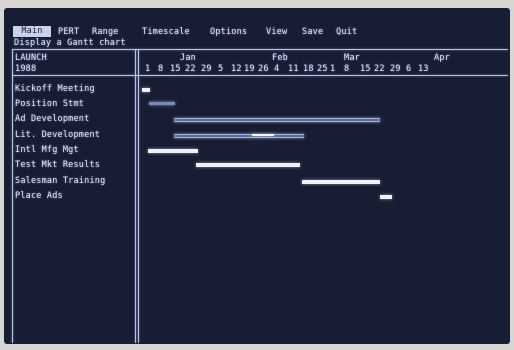  I want to click on day-tick-label: 13, so click(423, 69).